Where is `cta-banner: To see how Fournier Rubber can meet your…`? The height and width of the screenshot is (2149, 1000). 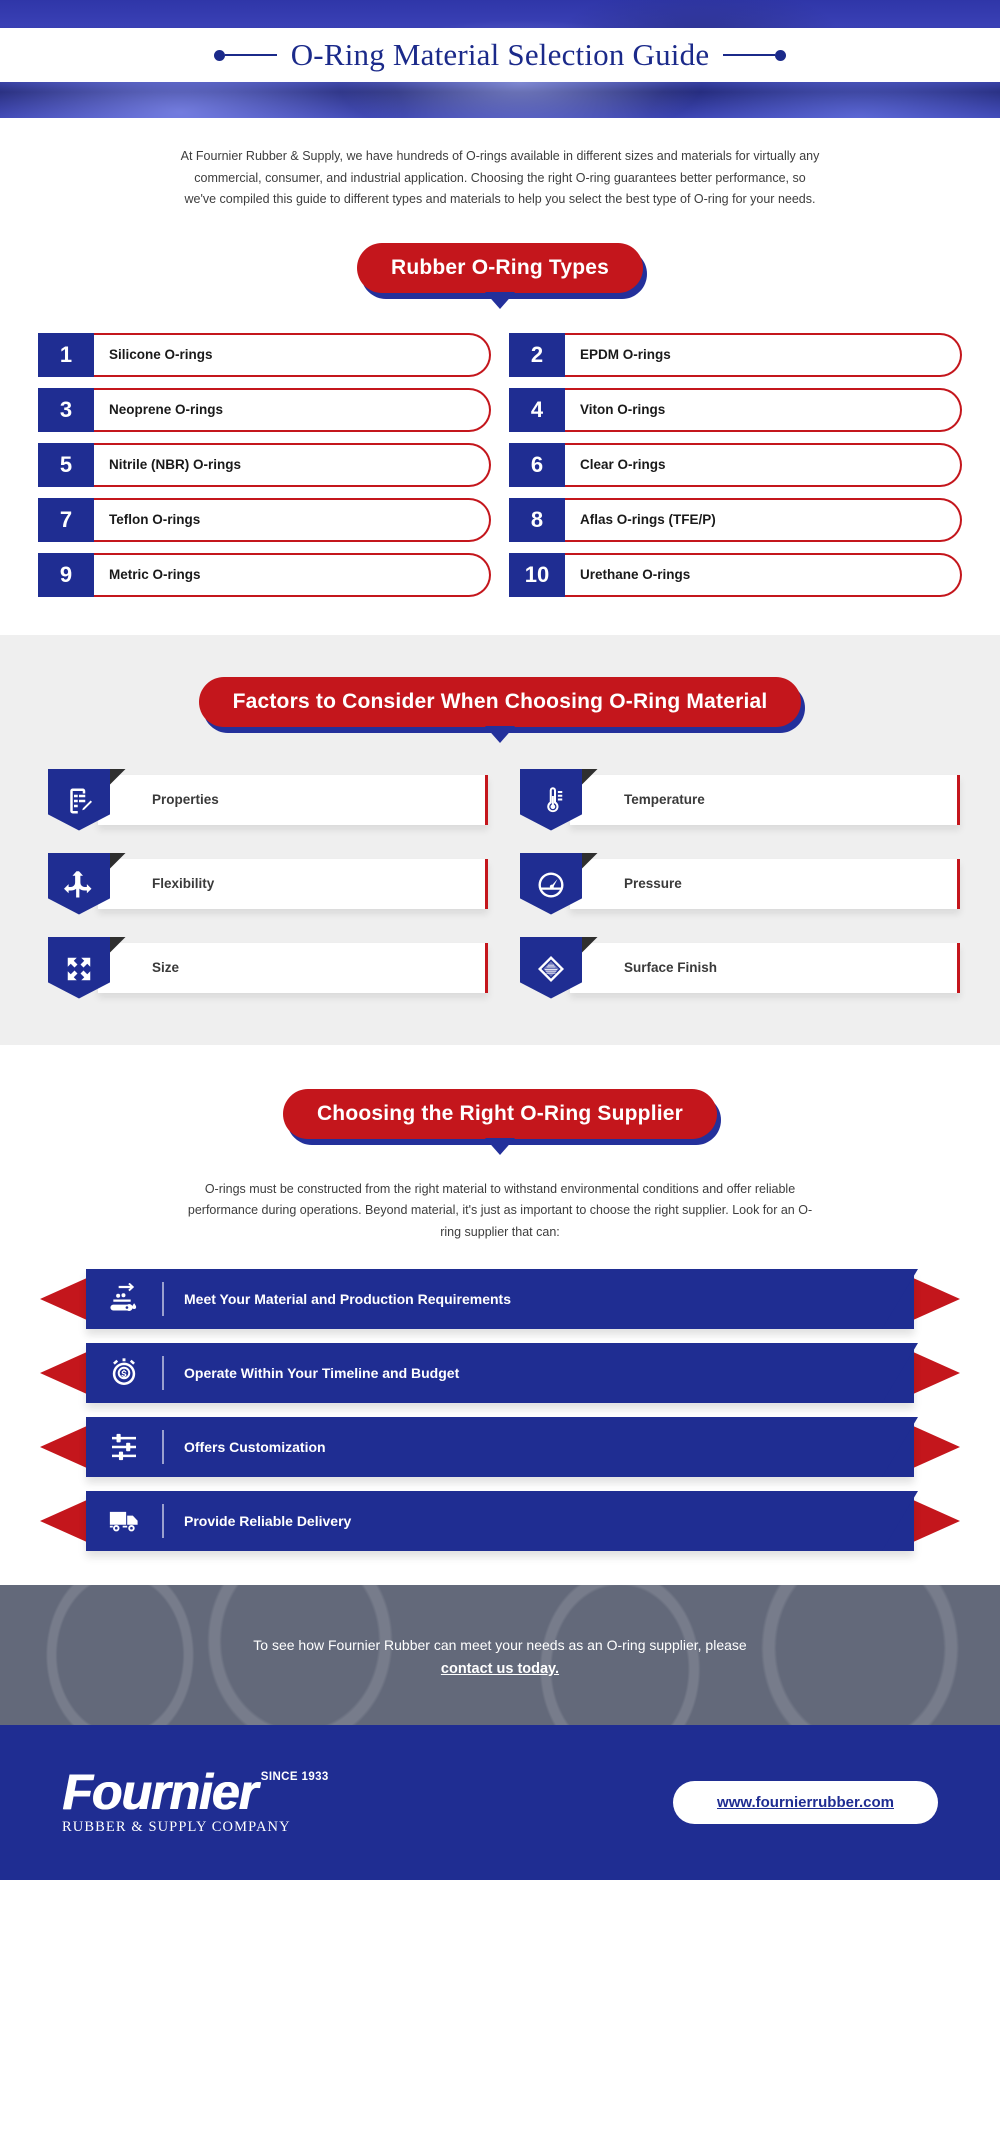 cta-banner: To see how Fournier Rubber can meet your… is located at coordinates (500, 1655).